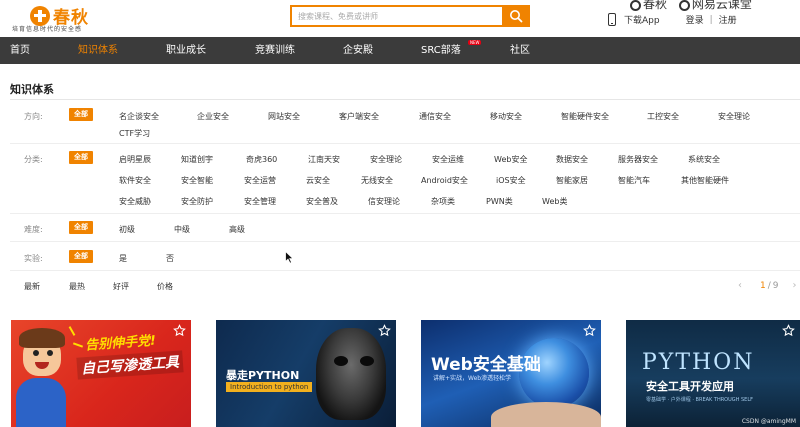 Image resolution: width=800 pixels, height=427 pixels. Describe the element at coordinates (101, 373) in the screenshot. I see `course-card: 告别伸手党! 自己写渗透工具` at that location.